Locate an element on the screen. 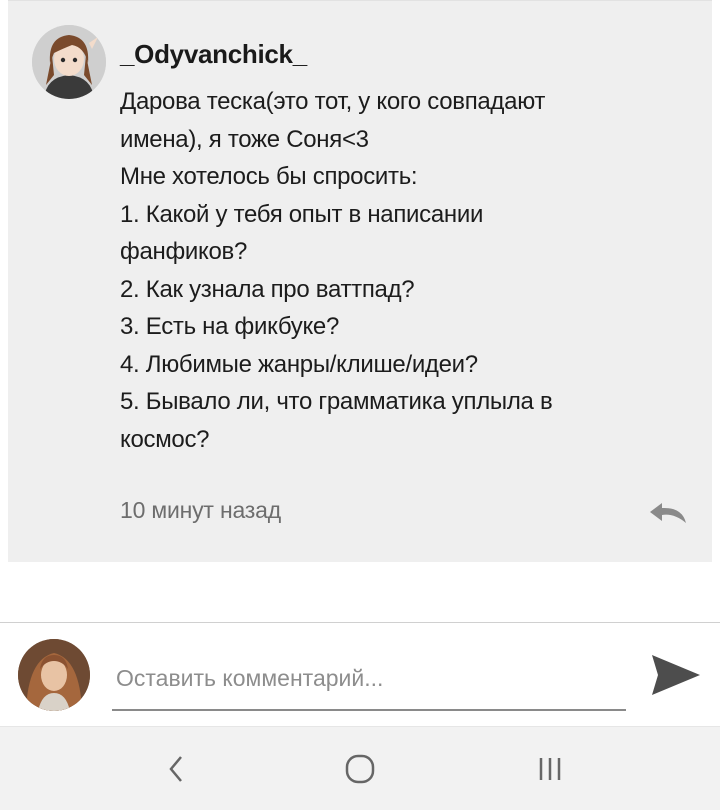  comment-timestamp: 10 минут назад is located at coordinates (200, 510).